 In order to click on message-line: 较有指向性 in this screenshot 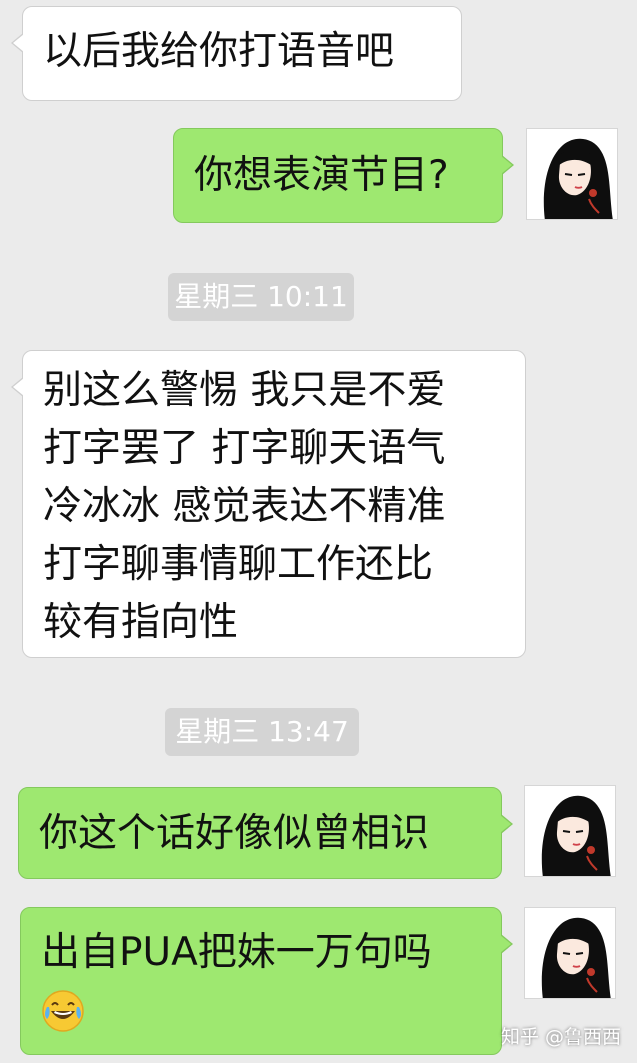, I will do `click(141, 622)`.